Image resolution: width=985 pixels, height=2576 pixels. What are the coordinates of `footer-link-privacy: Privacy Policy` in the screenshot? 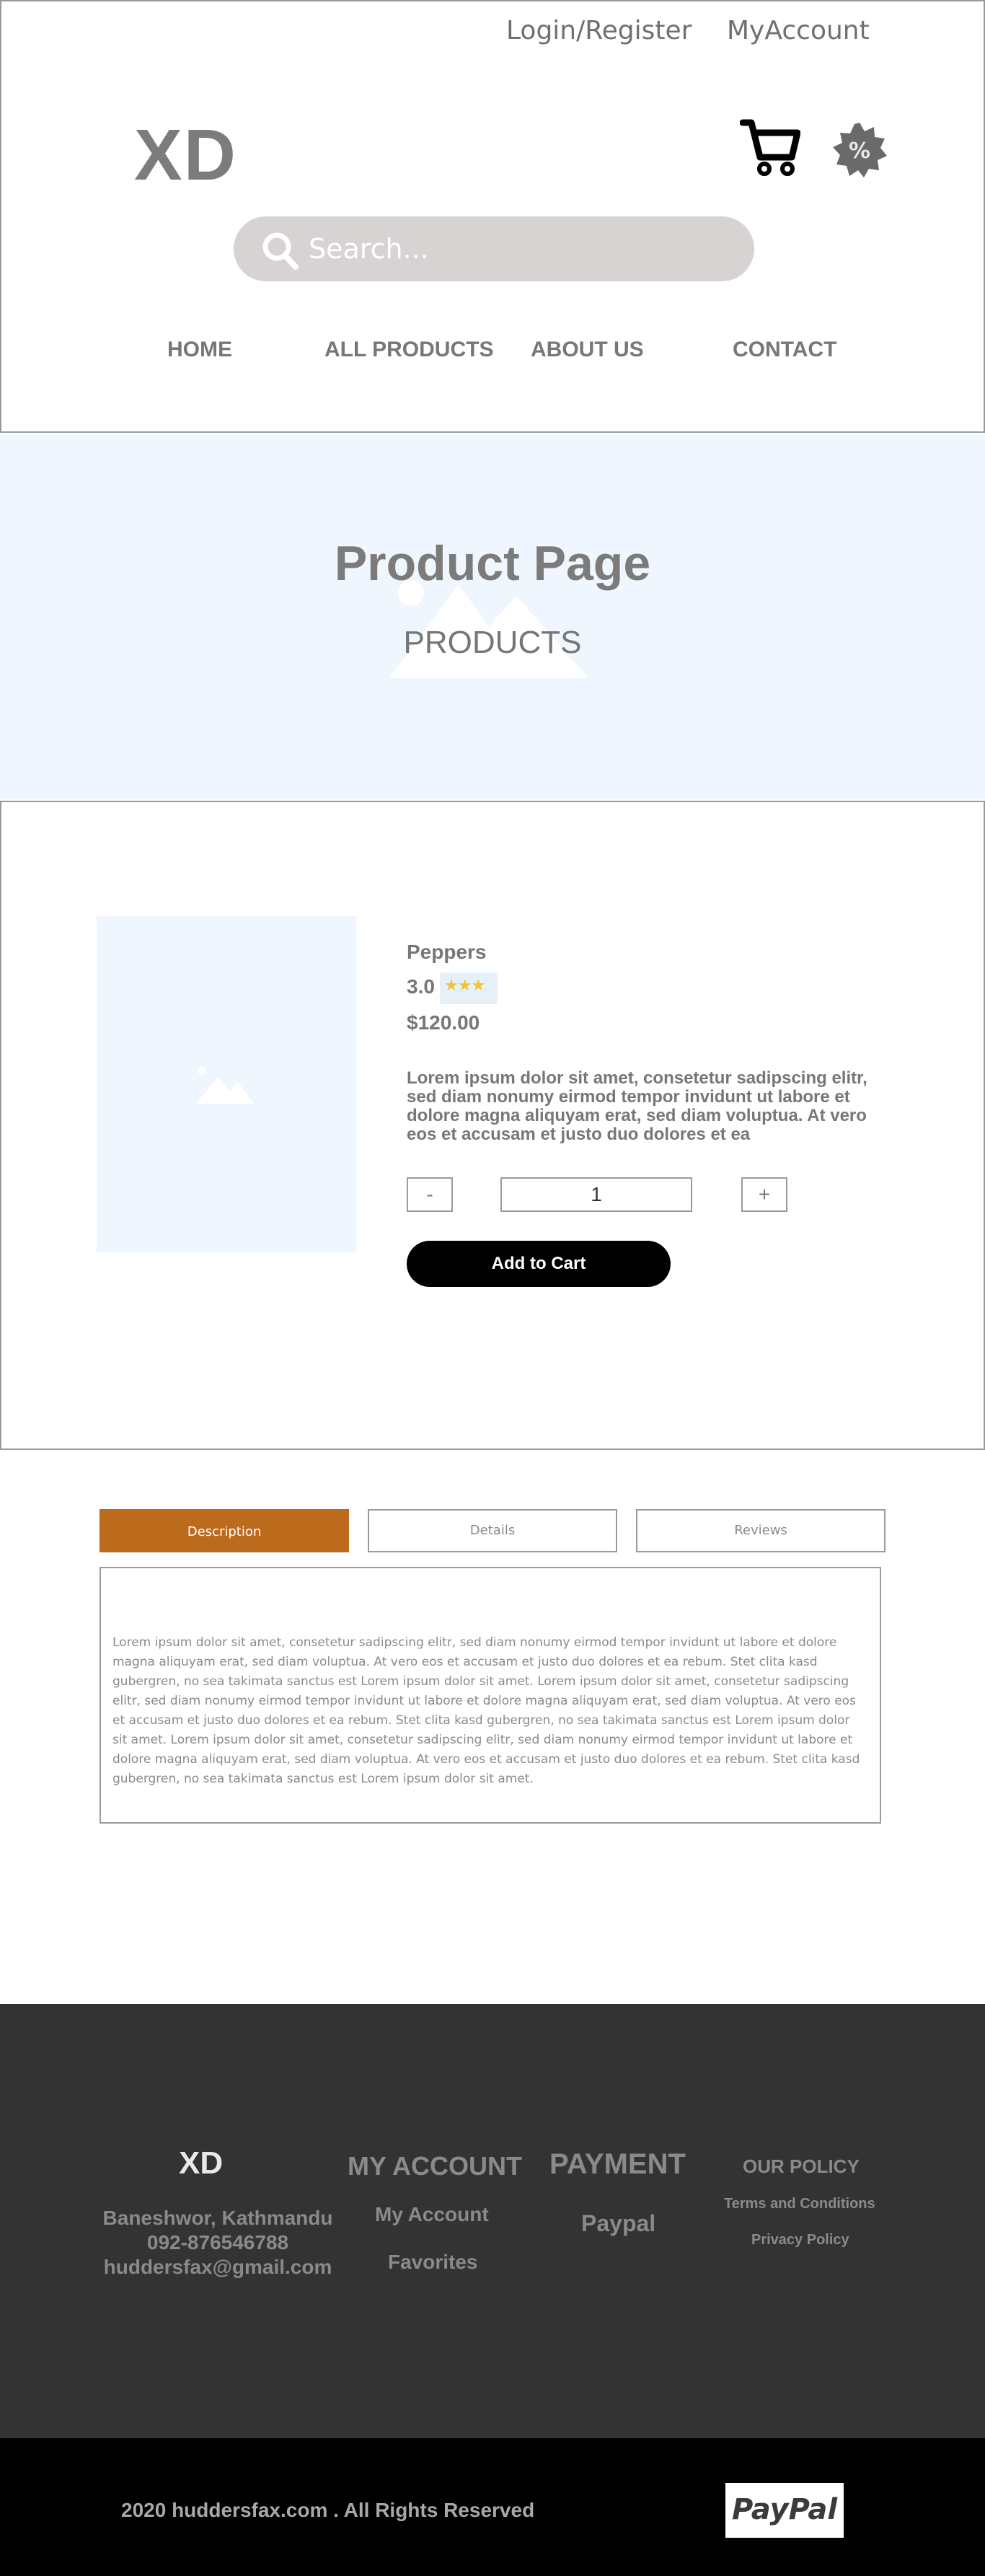 It's located at (800, 2240).